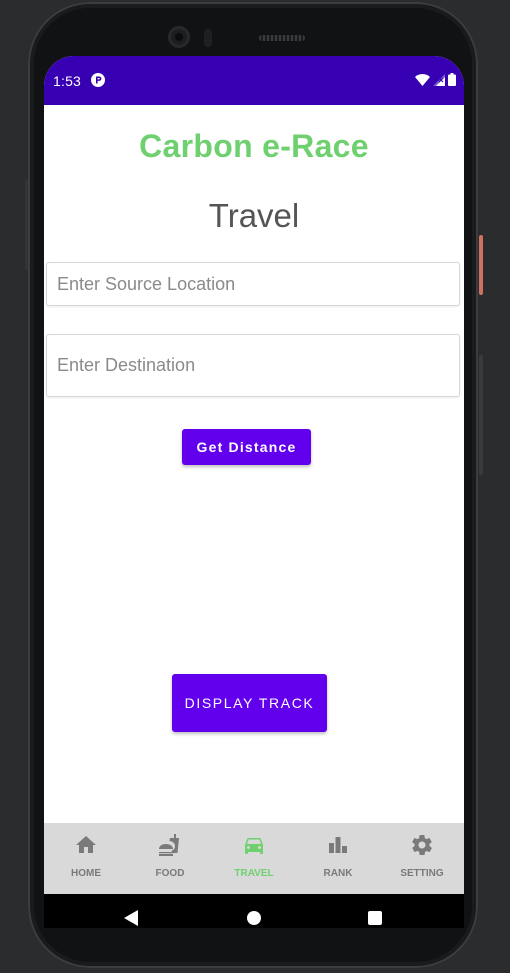 The width and height of the screenshot is (510, 973). I want to click on page-title: Travel, so click(254, 215).